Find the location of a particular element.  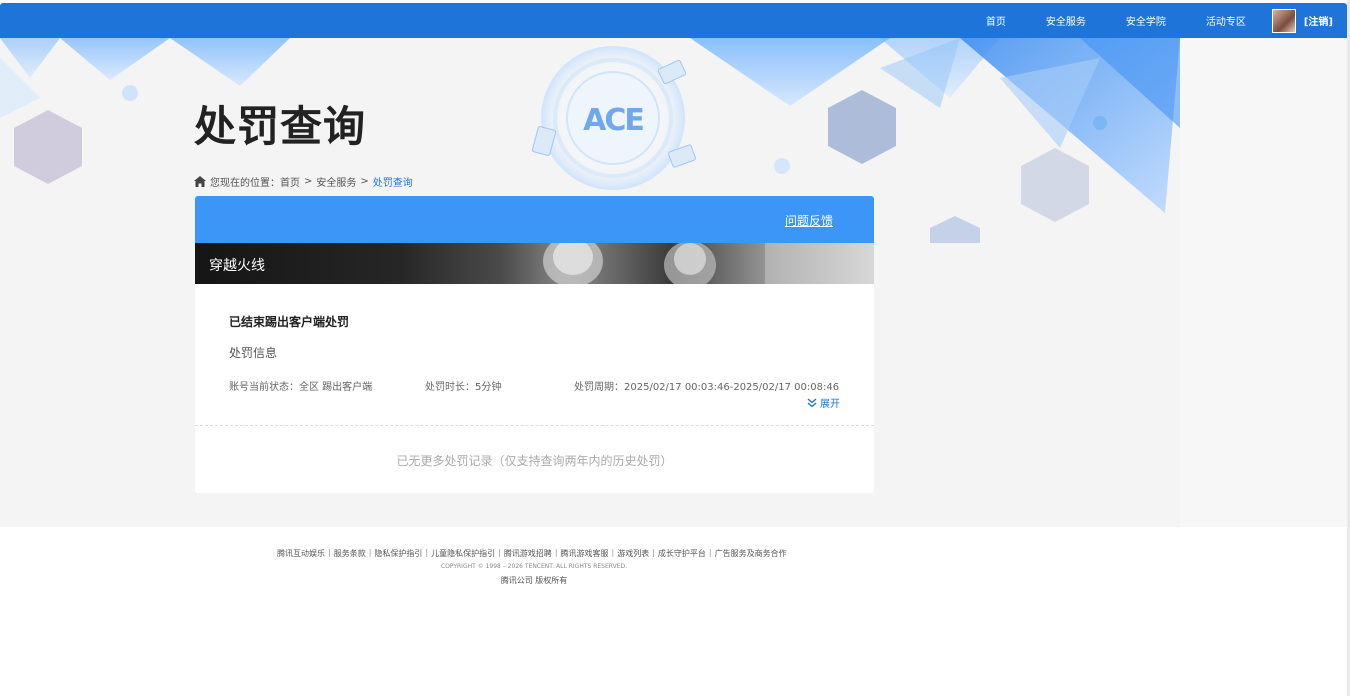

top-nav-bar: 首页 安全服务 安全学院 活动专区 [注销] is located at coordinates (673, 20).